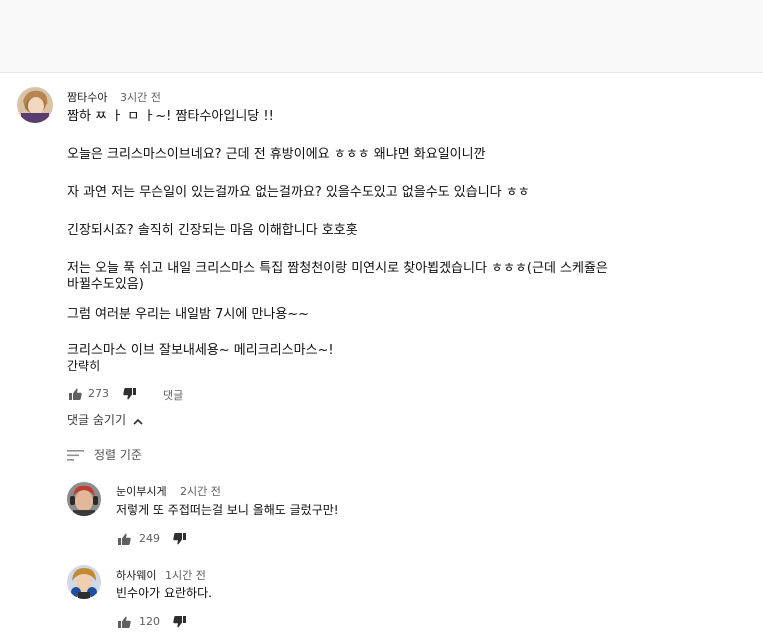 The width and height of the screenshot is (763, 637). Describe the element at coordinates (276, 154) in the screenshot. I see `comment-line: 오늘은 크리스마스이브네요? 근데 전 휴방이에요 ㅎㅎㅎ 왜냐면 화요일이니깐` at that location.